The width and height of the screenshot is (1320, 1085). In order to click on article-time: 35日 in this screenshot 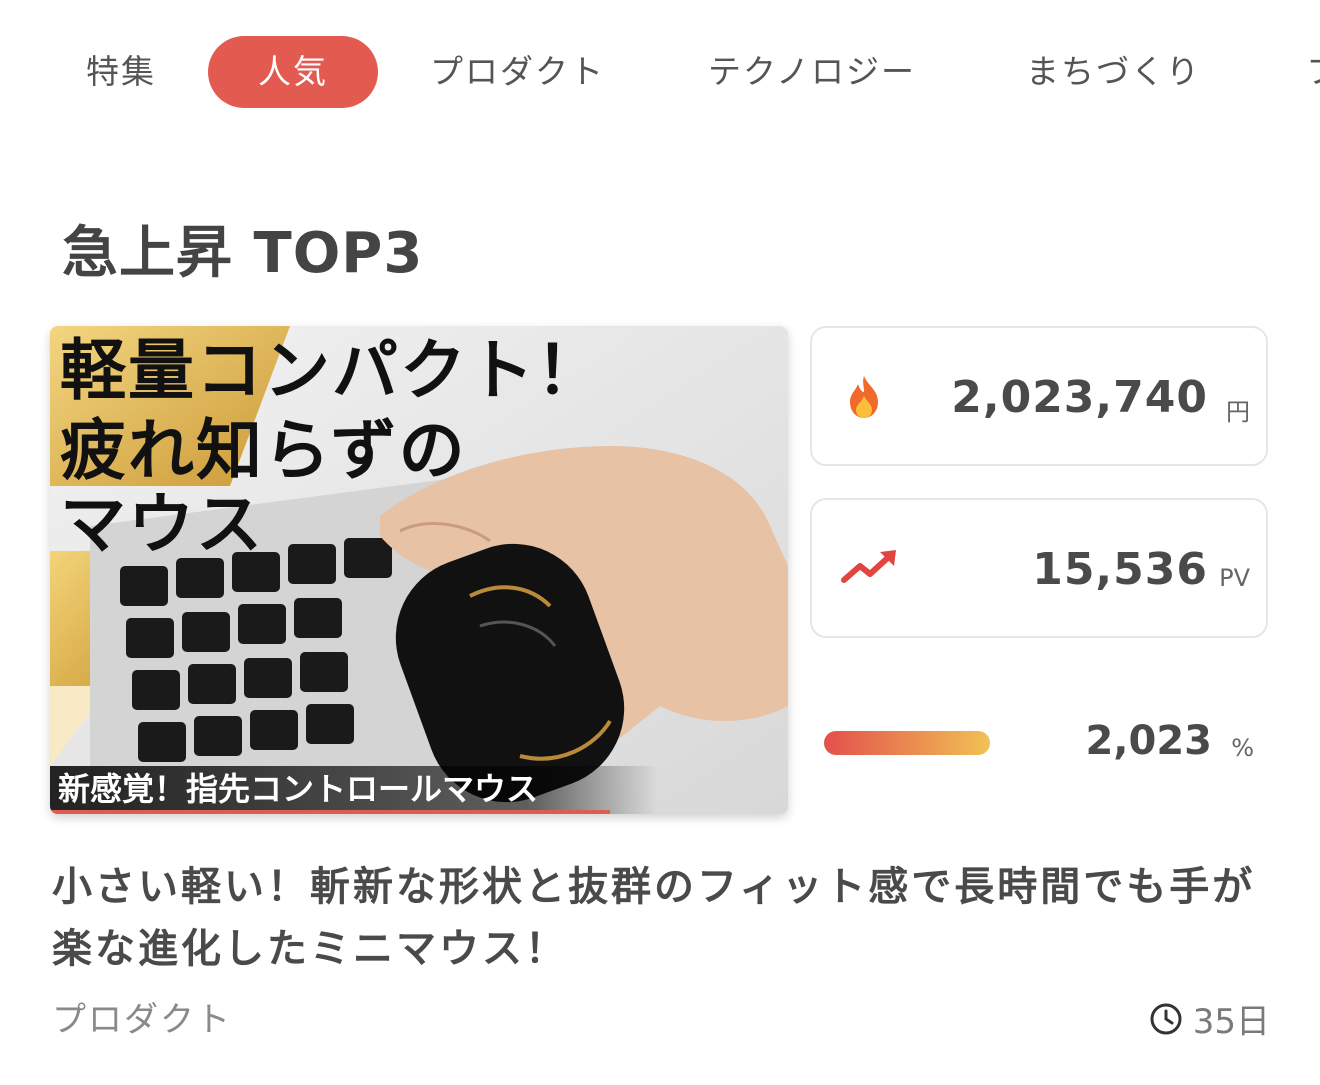, I will do `click(1209, 1018)`.